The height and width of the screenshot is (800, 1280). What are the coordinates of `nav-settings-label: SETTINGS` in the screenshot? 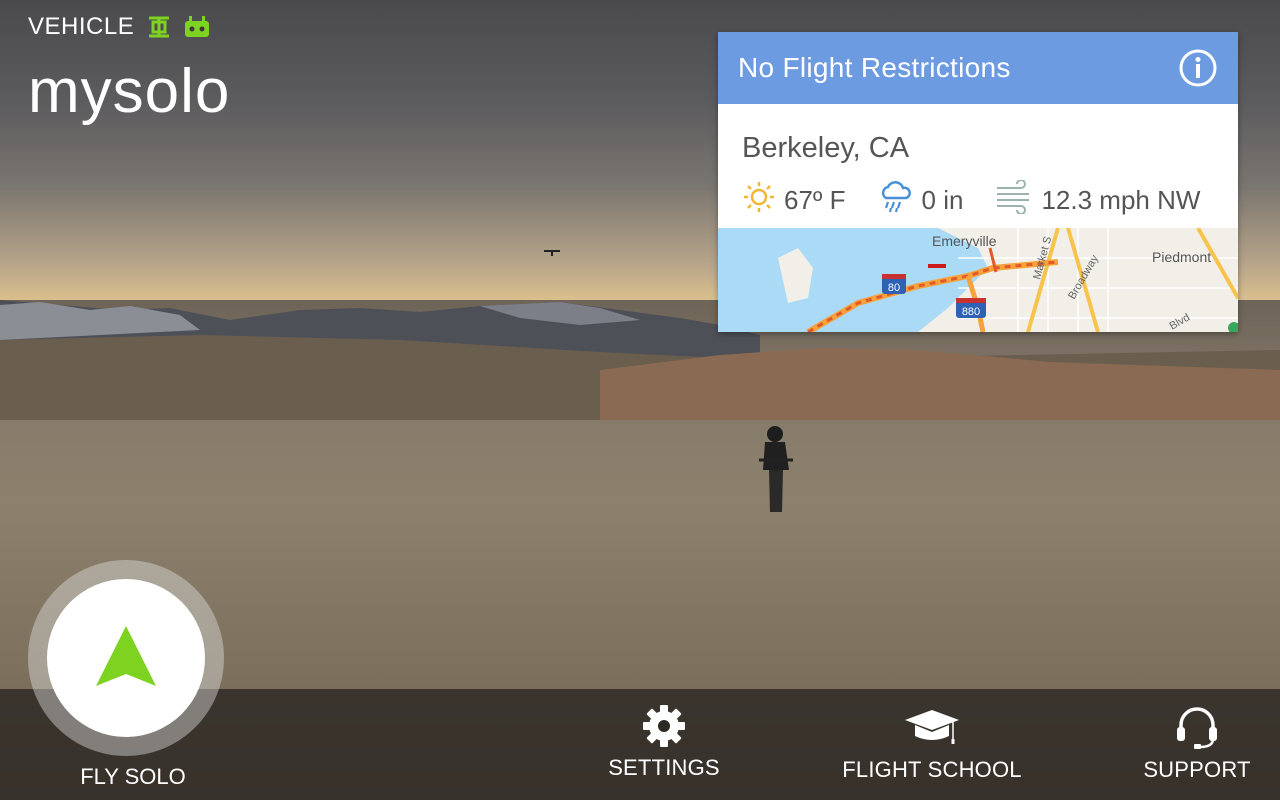 It's located at (664, 767).